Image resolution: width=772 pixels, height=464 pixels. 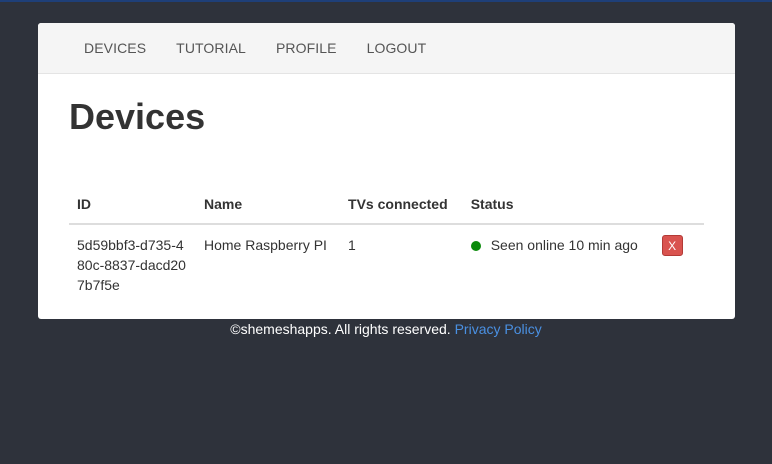 I want to click on device-tvs-connected: 1, so click(x=352, y=245).